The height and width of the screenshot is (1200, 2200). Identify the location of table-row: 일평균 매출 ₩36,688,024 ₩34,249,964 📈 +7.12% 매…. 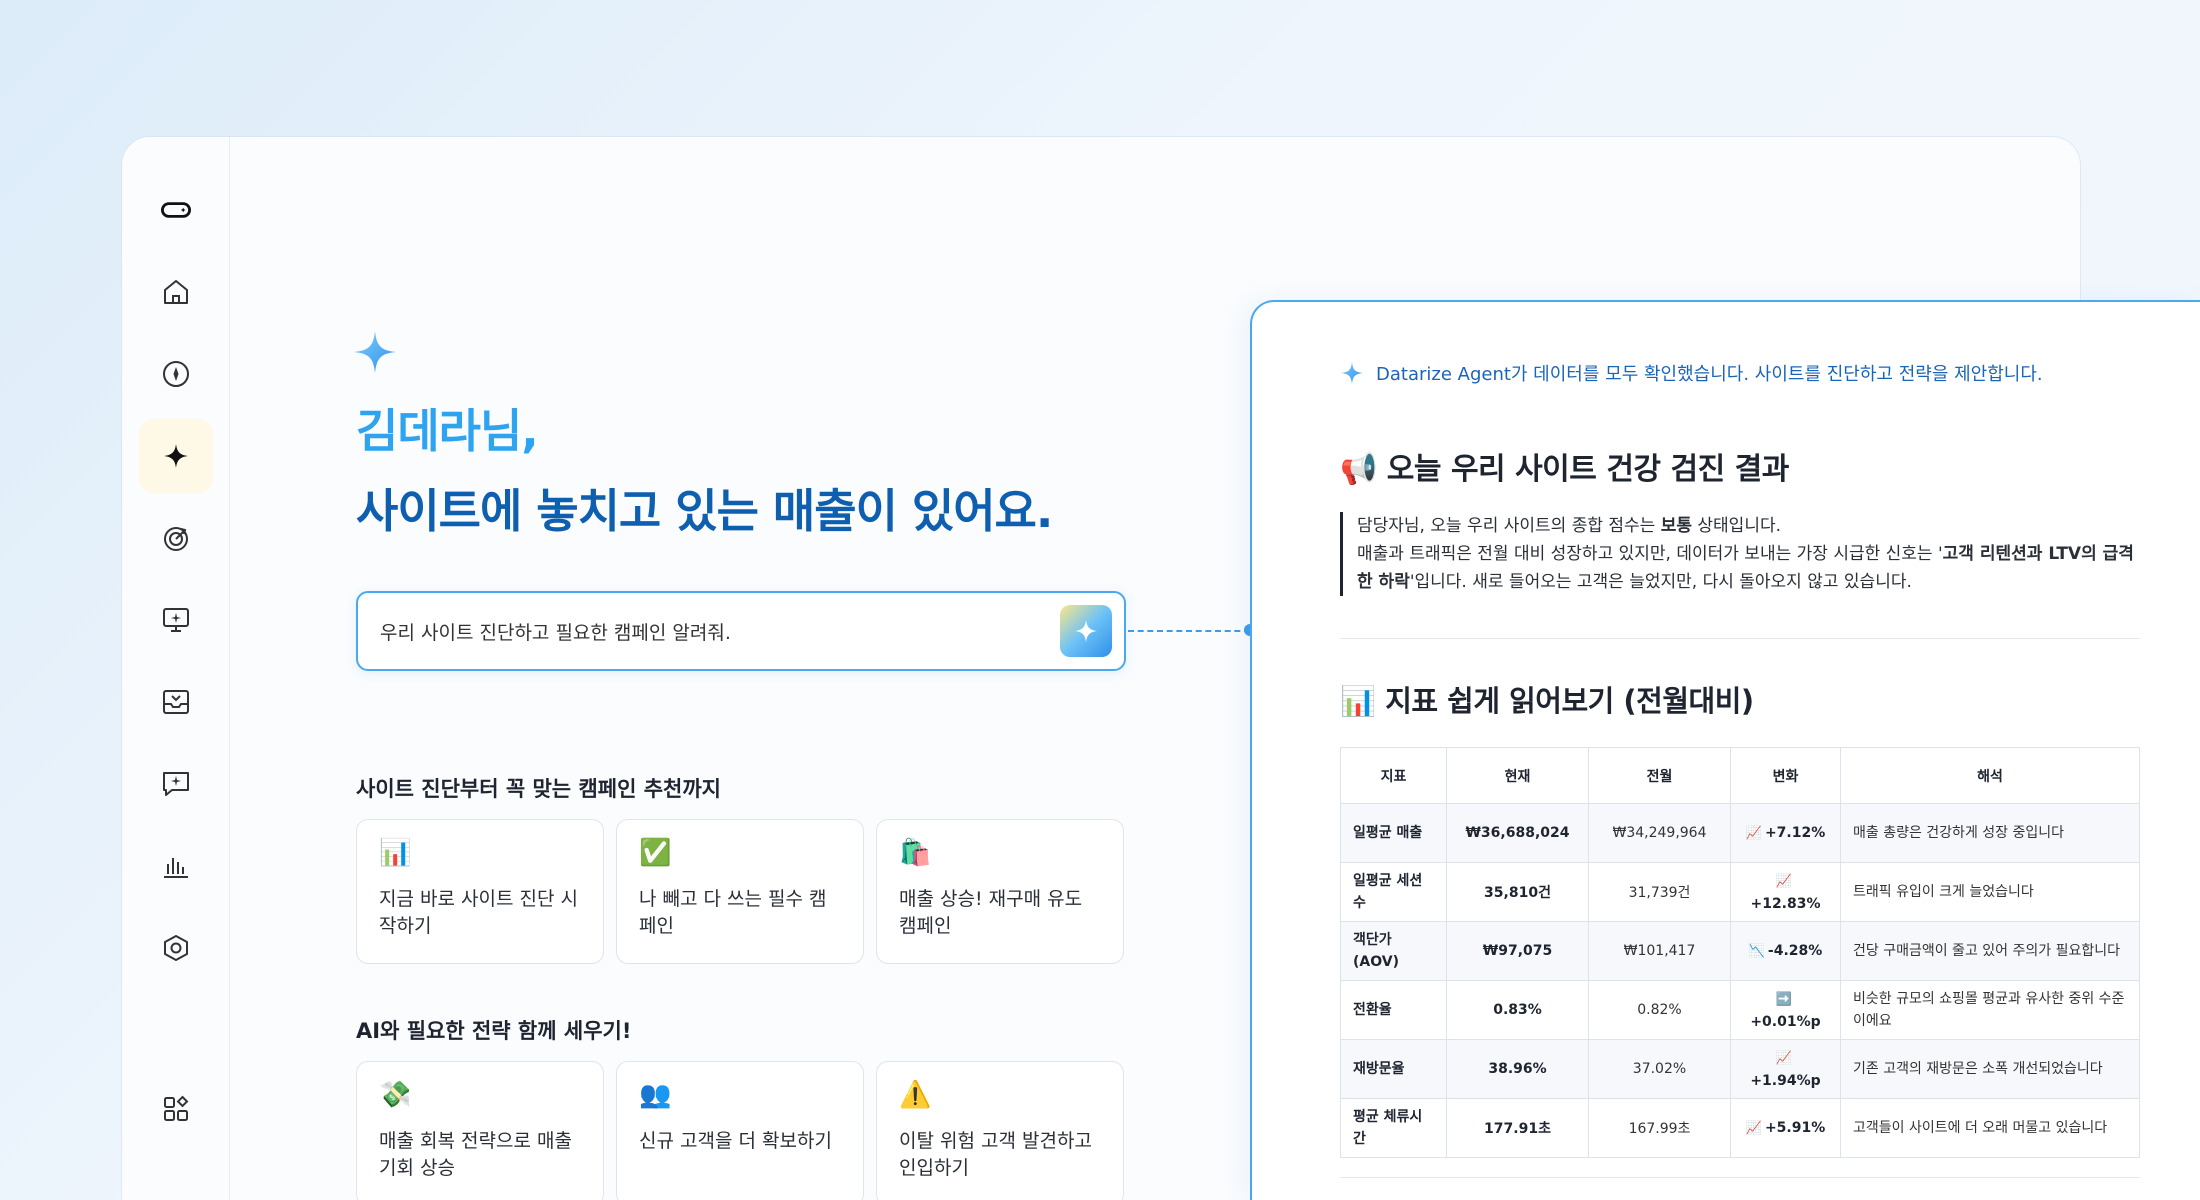
(1740, 833).